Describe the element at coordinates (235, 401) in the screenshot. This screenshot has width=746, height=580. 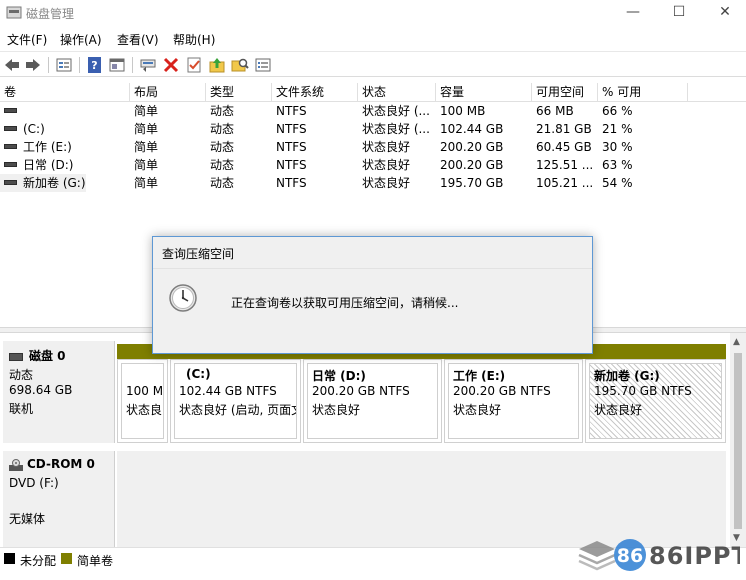
I see `partition-c: (C:) 102.44 GB NTFS 状态良好 (启动, 页面文` at that location.